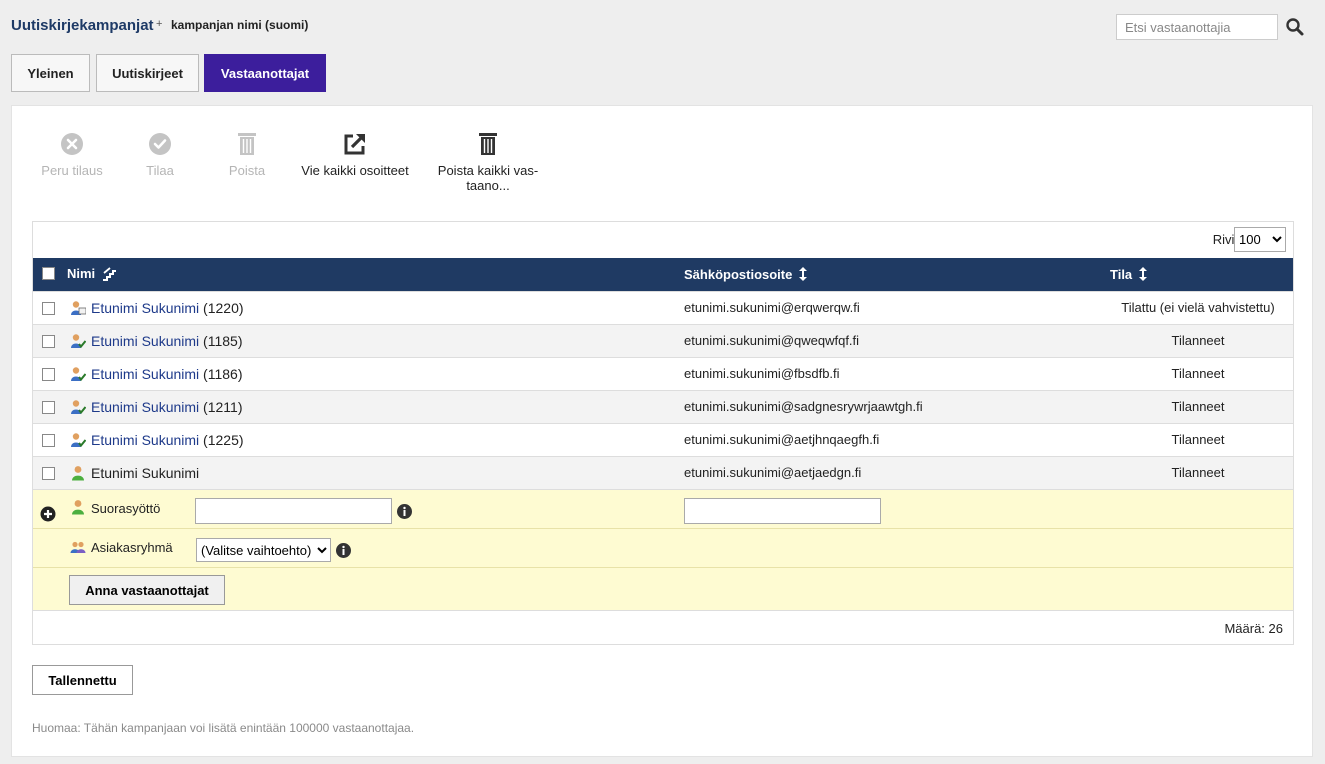 This screenshot has width=1325, height=764. I want to click on search-icon, so click(1295, 27).